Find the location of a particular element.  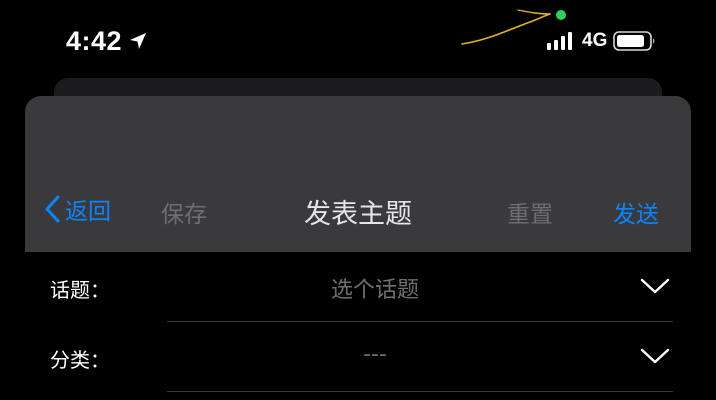

privacy-indicator-dot is located at coordinates (561, 15).